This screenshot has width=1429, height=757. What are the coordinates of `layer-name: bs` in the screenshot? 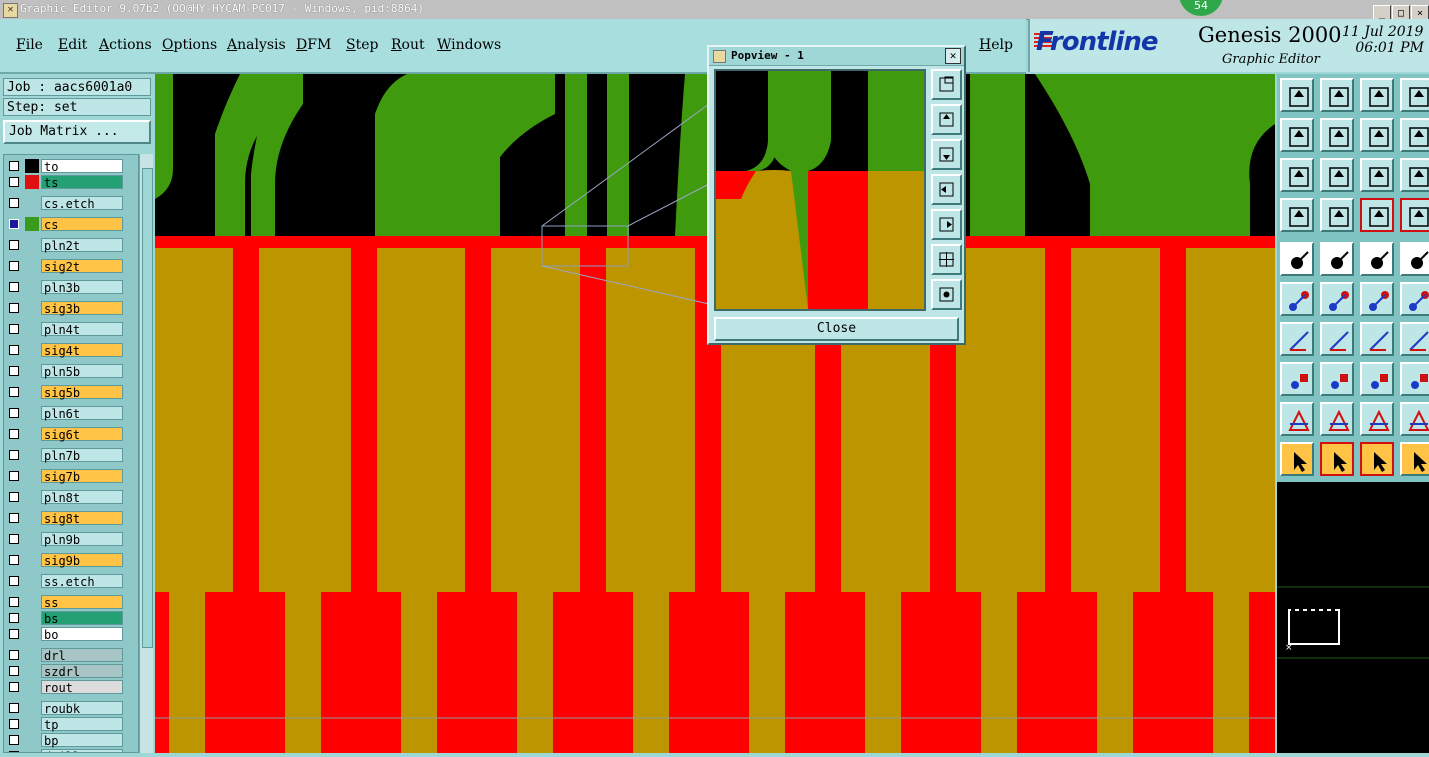 It's located at (82, 618).